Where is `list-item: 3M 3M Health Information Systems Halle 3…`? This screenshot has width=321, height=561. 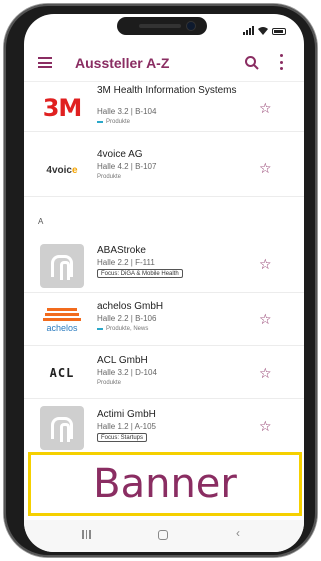 list-item: 3M 3M Health Information Systems Halle 3… is located at coordinates (164, 107).